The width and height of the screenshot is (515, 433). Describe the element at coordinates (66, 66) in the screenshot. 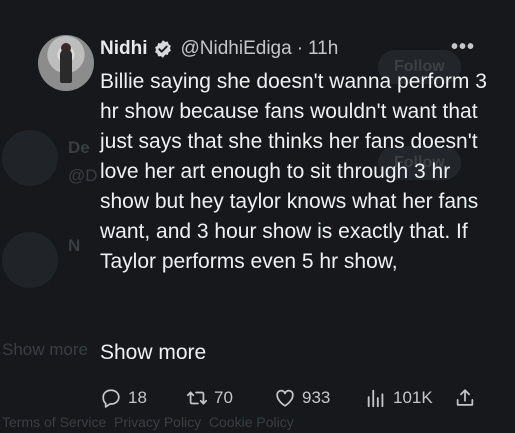

I see `avatar-figure-body` at that location.